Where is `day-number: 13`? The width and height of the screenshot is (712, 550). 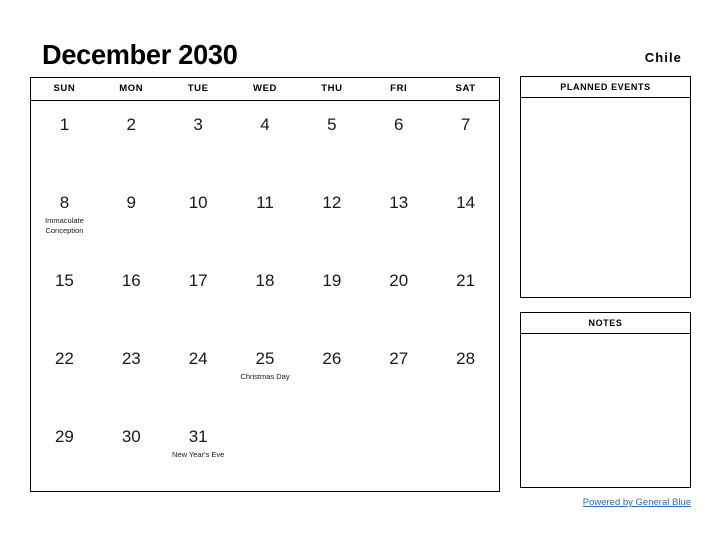 day-number: 13 is located at coordinates (399, 202).